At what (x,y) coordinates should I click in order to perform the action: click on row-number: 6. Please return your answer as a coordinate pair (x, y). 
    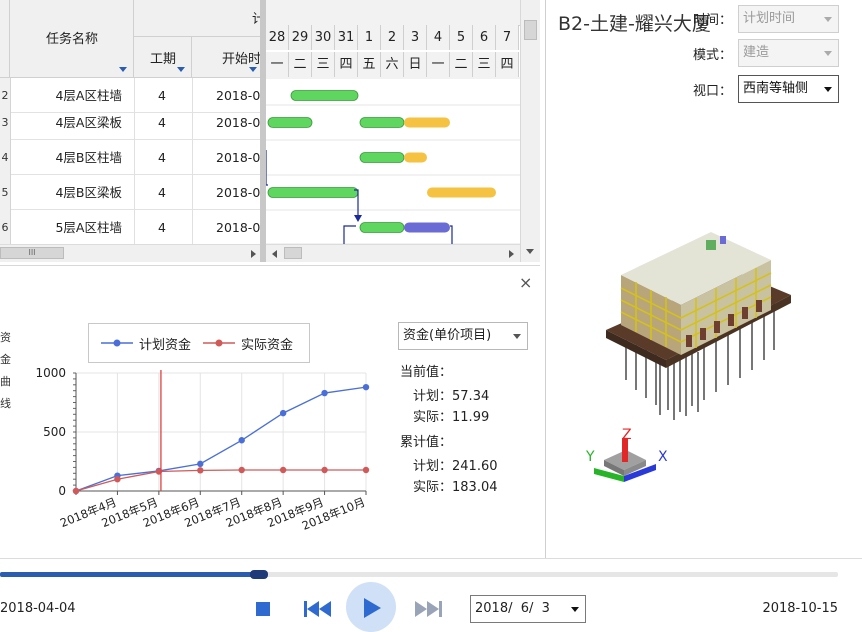
    Looking at the image, I should click on (5, 227).